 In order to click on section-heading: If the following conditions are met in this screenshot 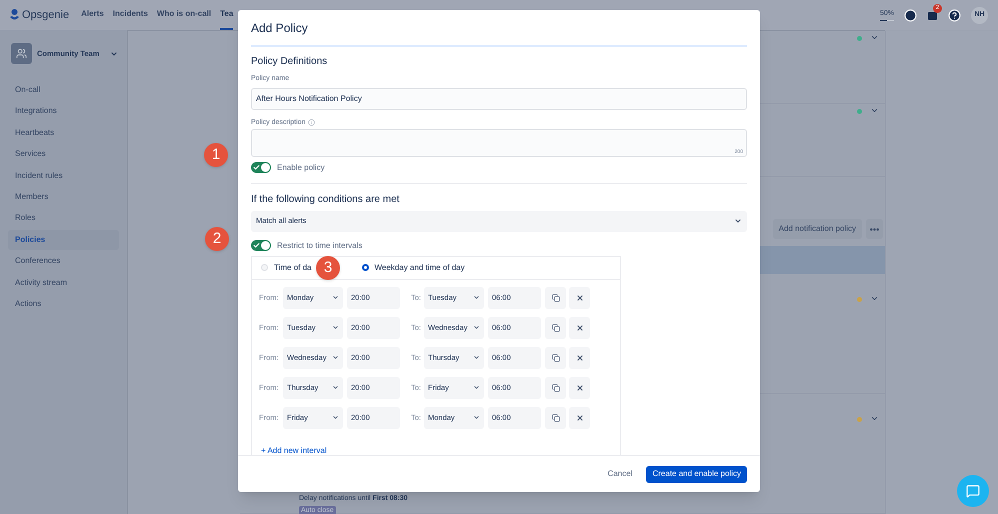, I will do `click(325, 199)`.